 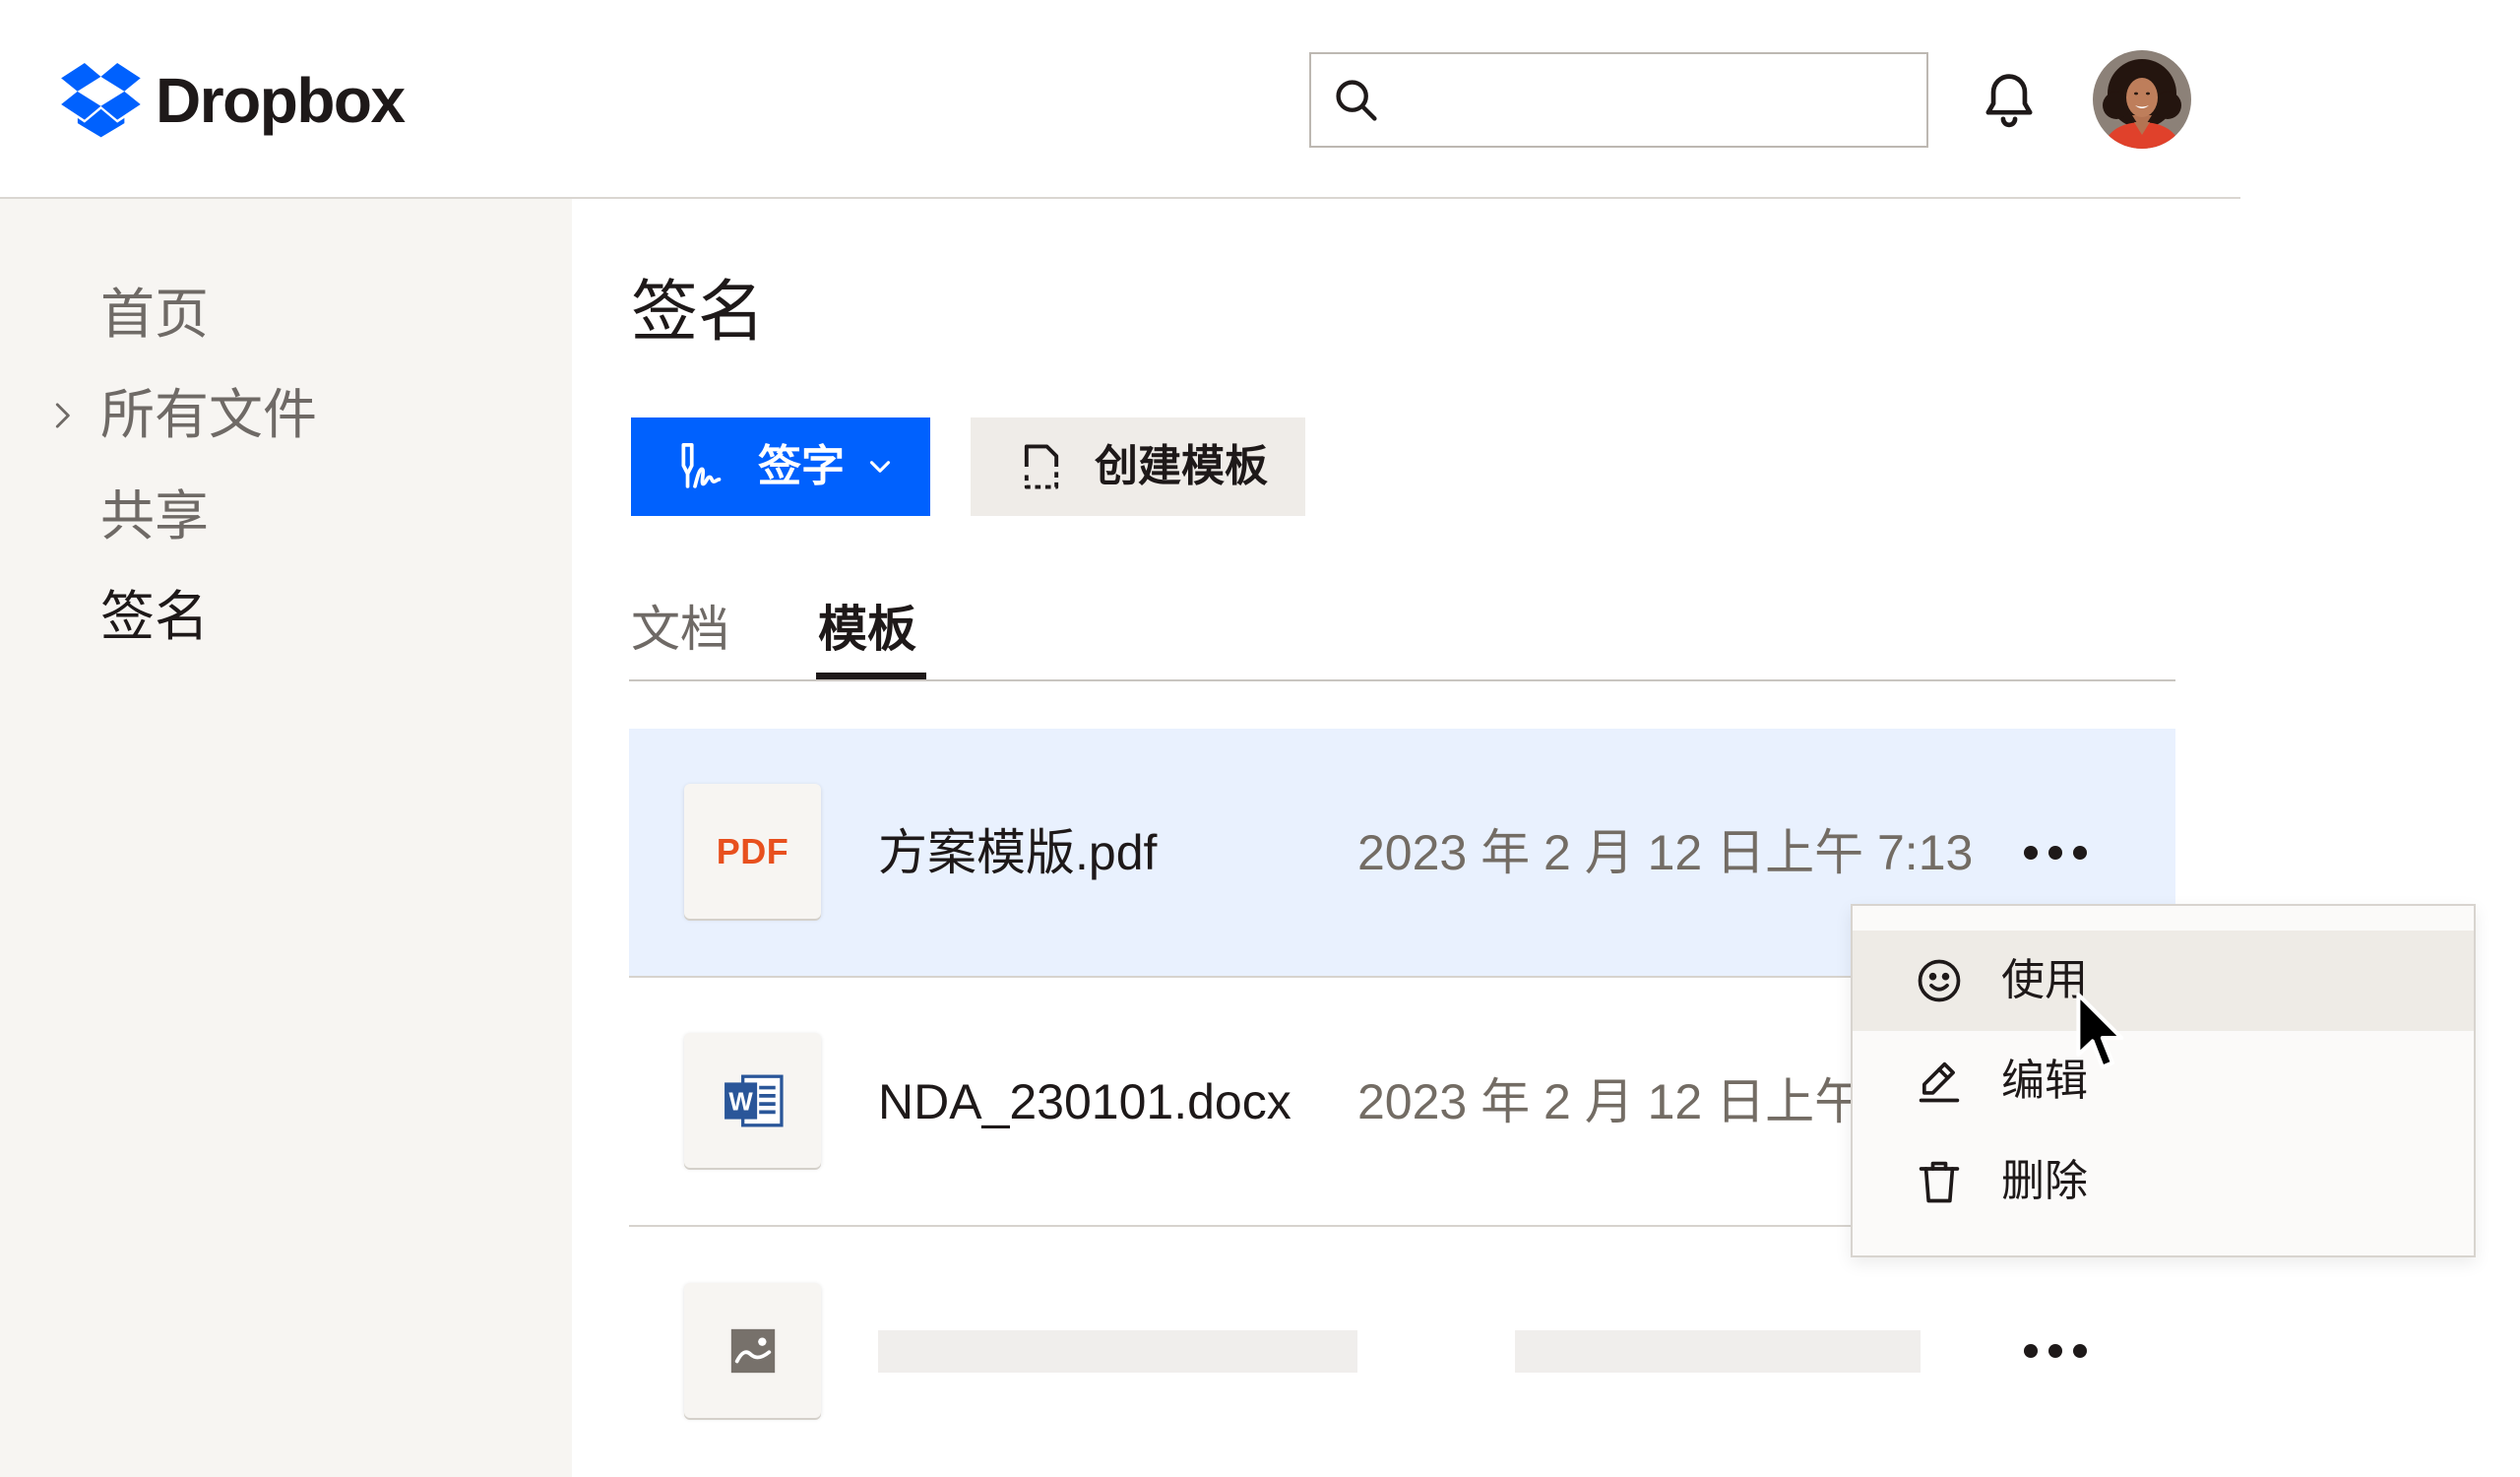 I want to click on table-row, so click(x=1402, y=1352).